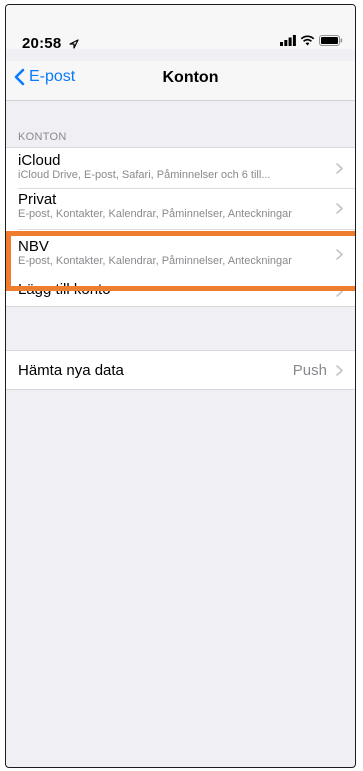 This screenshot has width=363, height=771. What do you see at coordinates (288, 40) in the screenshot?
I see `signal-icon` at bounding box center [288, 40].